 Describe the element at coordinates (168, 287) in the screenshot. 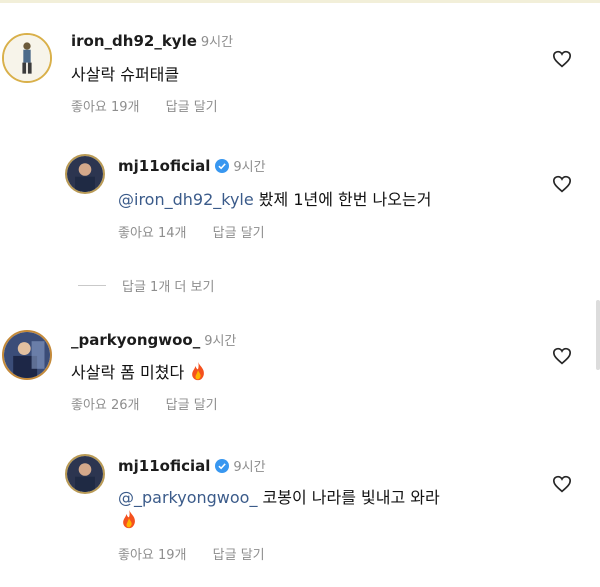

I see `view-more-label: 답글 1개 더 보기` at that location.